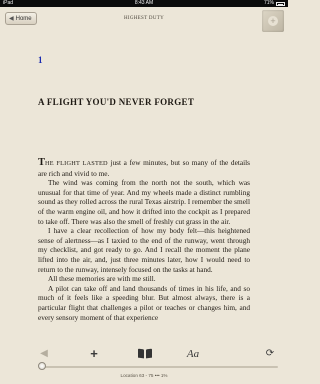 The height and width of the screenshot is (384, 320). I want to click on back-button: ◀, so click(44, 353).